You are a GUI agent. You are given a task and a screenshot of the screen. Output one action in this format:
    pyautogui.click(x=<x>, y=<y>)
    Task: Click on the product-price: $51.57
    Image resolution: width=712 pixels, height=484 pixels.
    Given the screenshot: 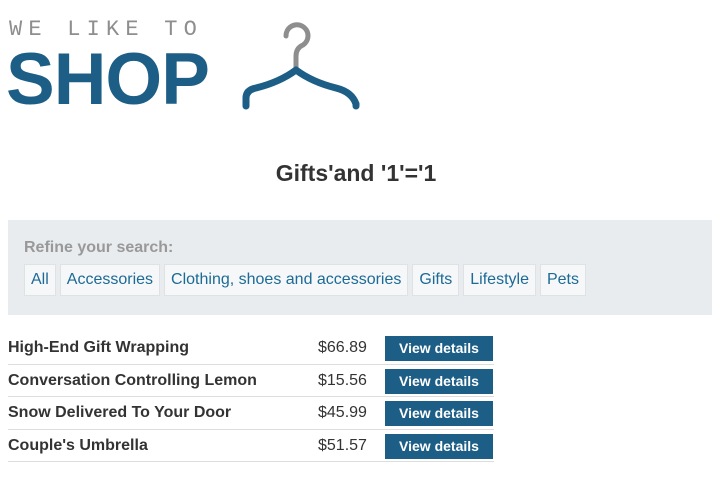 What is the action you would take?
    pyautogui.click(x=342, y=445)
    